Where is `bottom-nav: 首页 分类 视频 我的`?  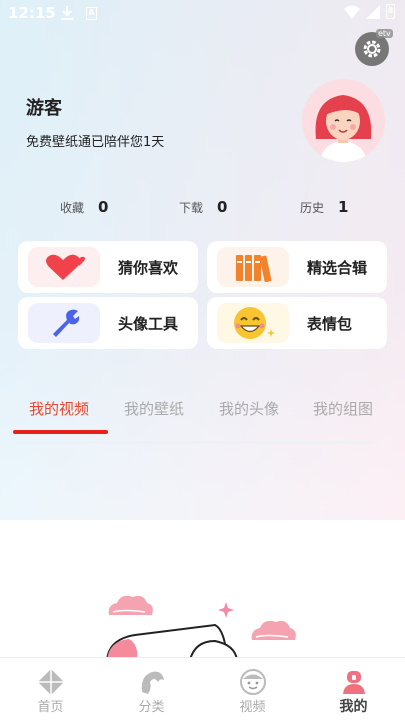 bottom-nav: 首页 分类 视频 我的 is located at coordinates (202, 689).